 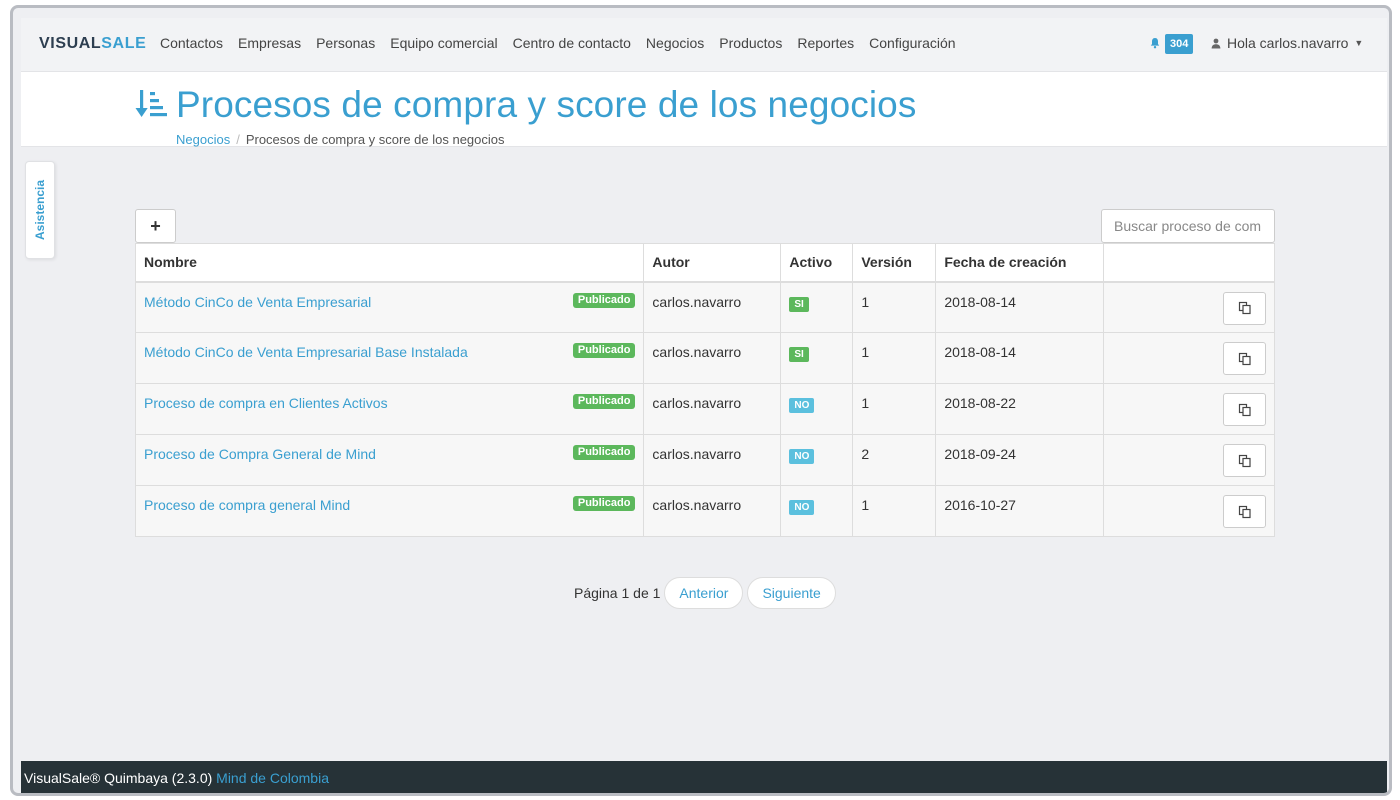 What do you see at coordinates (617, 593) in the screenshot?
I see `pagination-info: Página 1 de 1` at bounding box center [617, 593].